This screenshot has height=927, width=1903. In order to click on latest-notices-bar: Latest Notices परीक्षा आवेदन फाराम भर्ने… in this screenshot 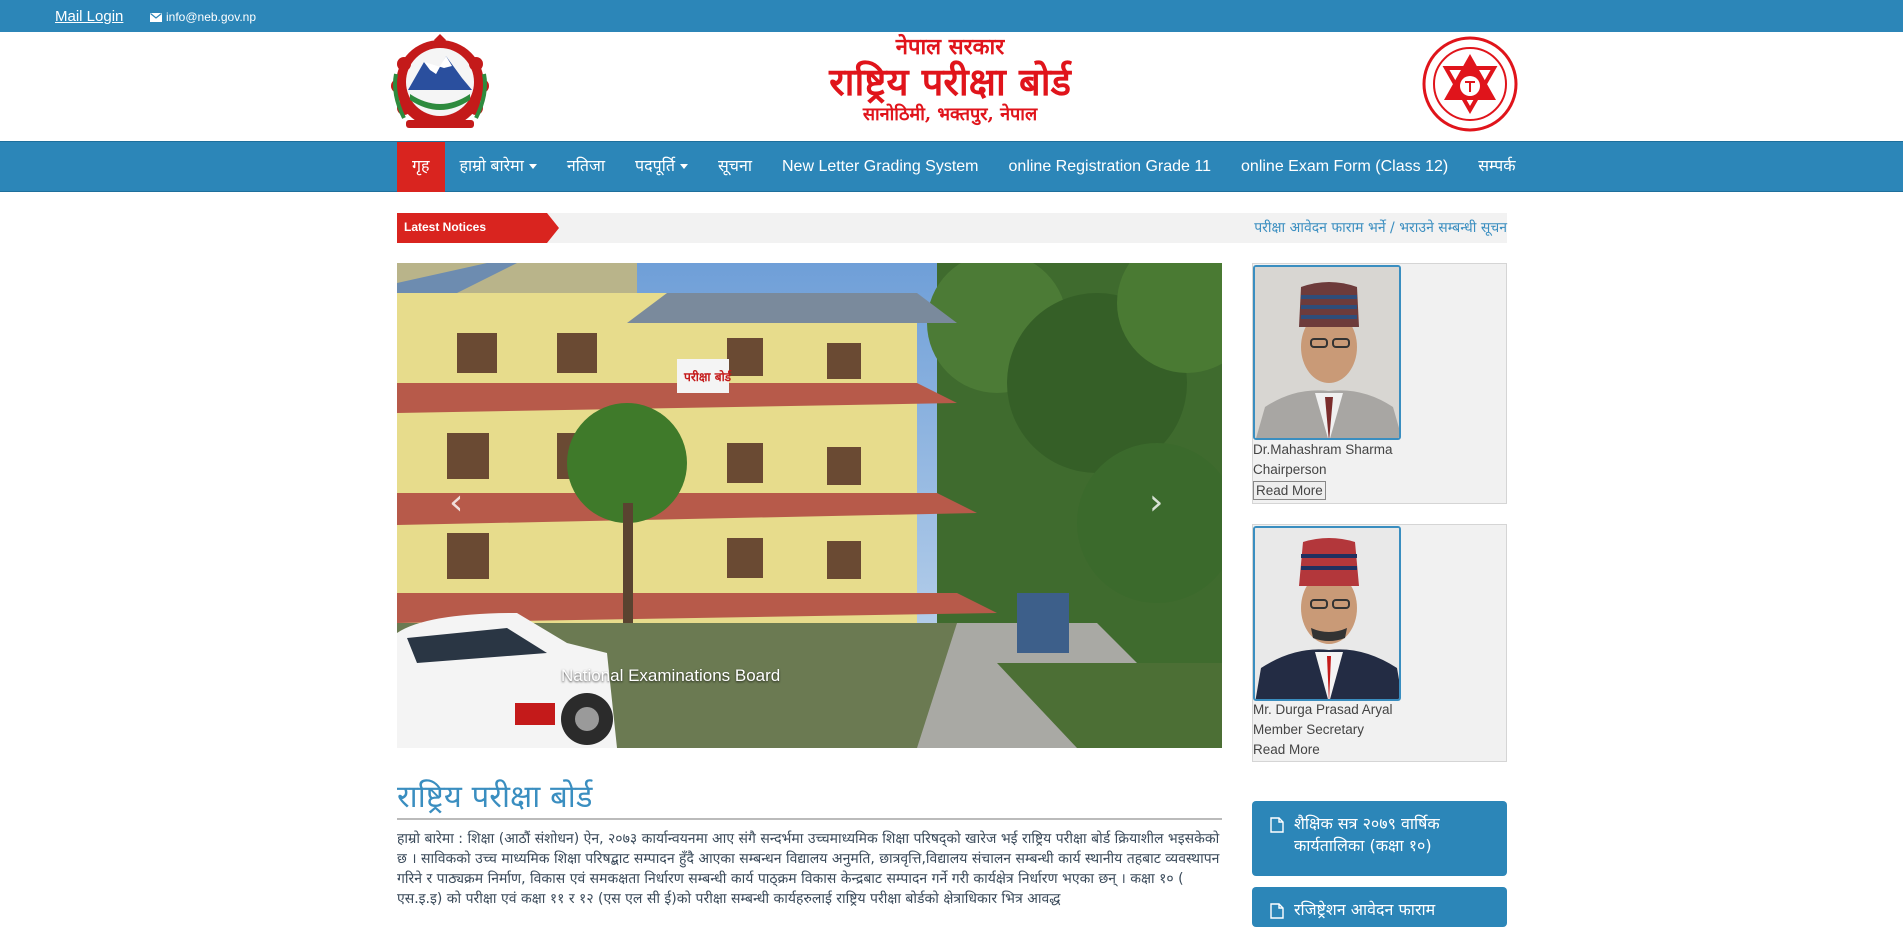, I will do `click(952, 228)`.